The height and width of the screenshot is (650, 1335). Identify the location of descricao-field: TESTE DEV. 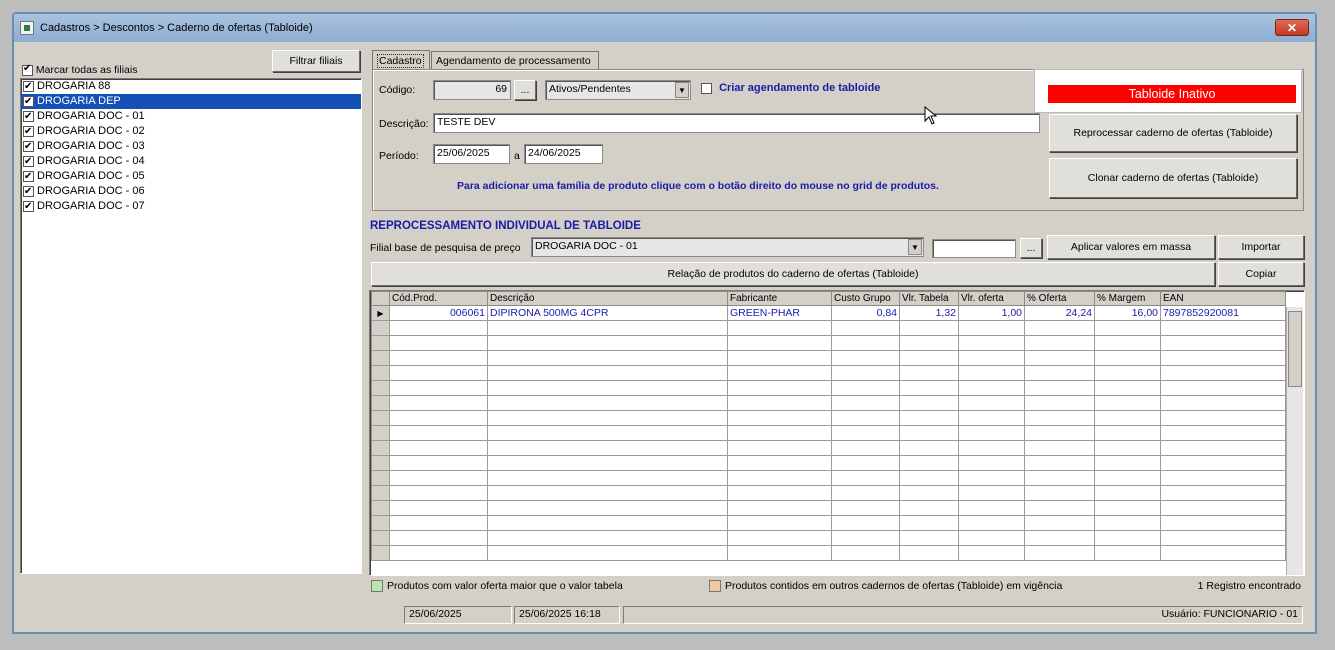
(736, 123).